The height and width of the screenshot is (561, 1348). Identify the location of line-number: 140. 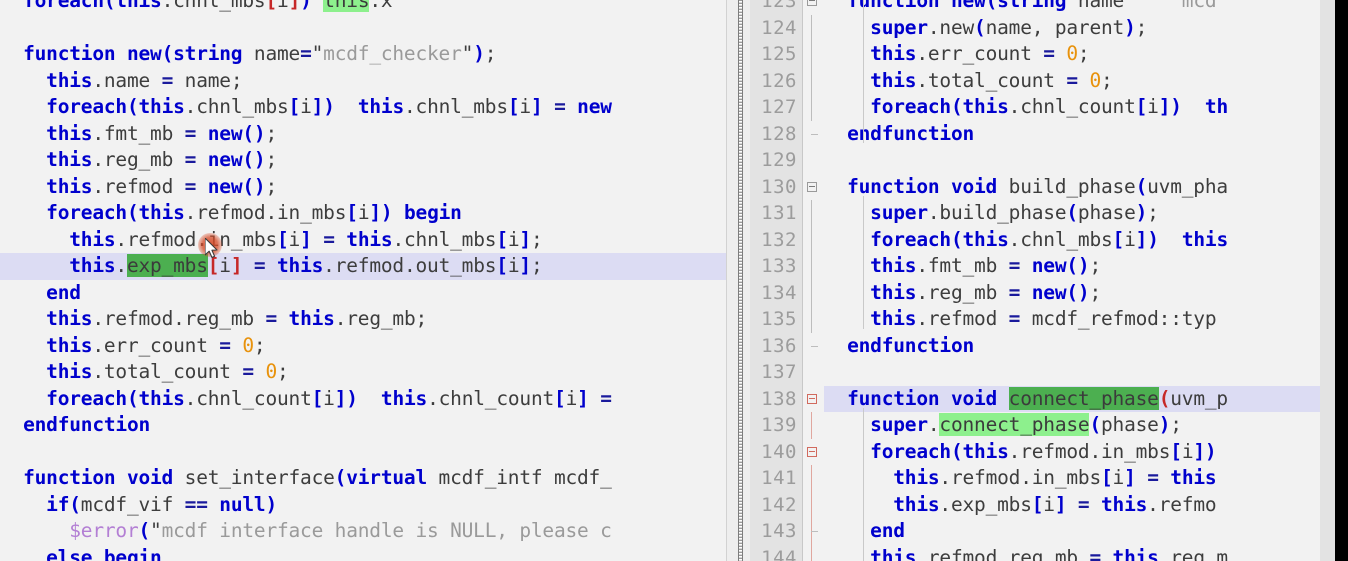
(779, 451).